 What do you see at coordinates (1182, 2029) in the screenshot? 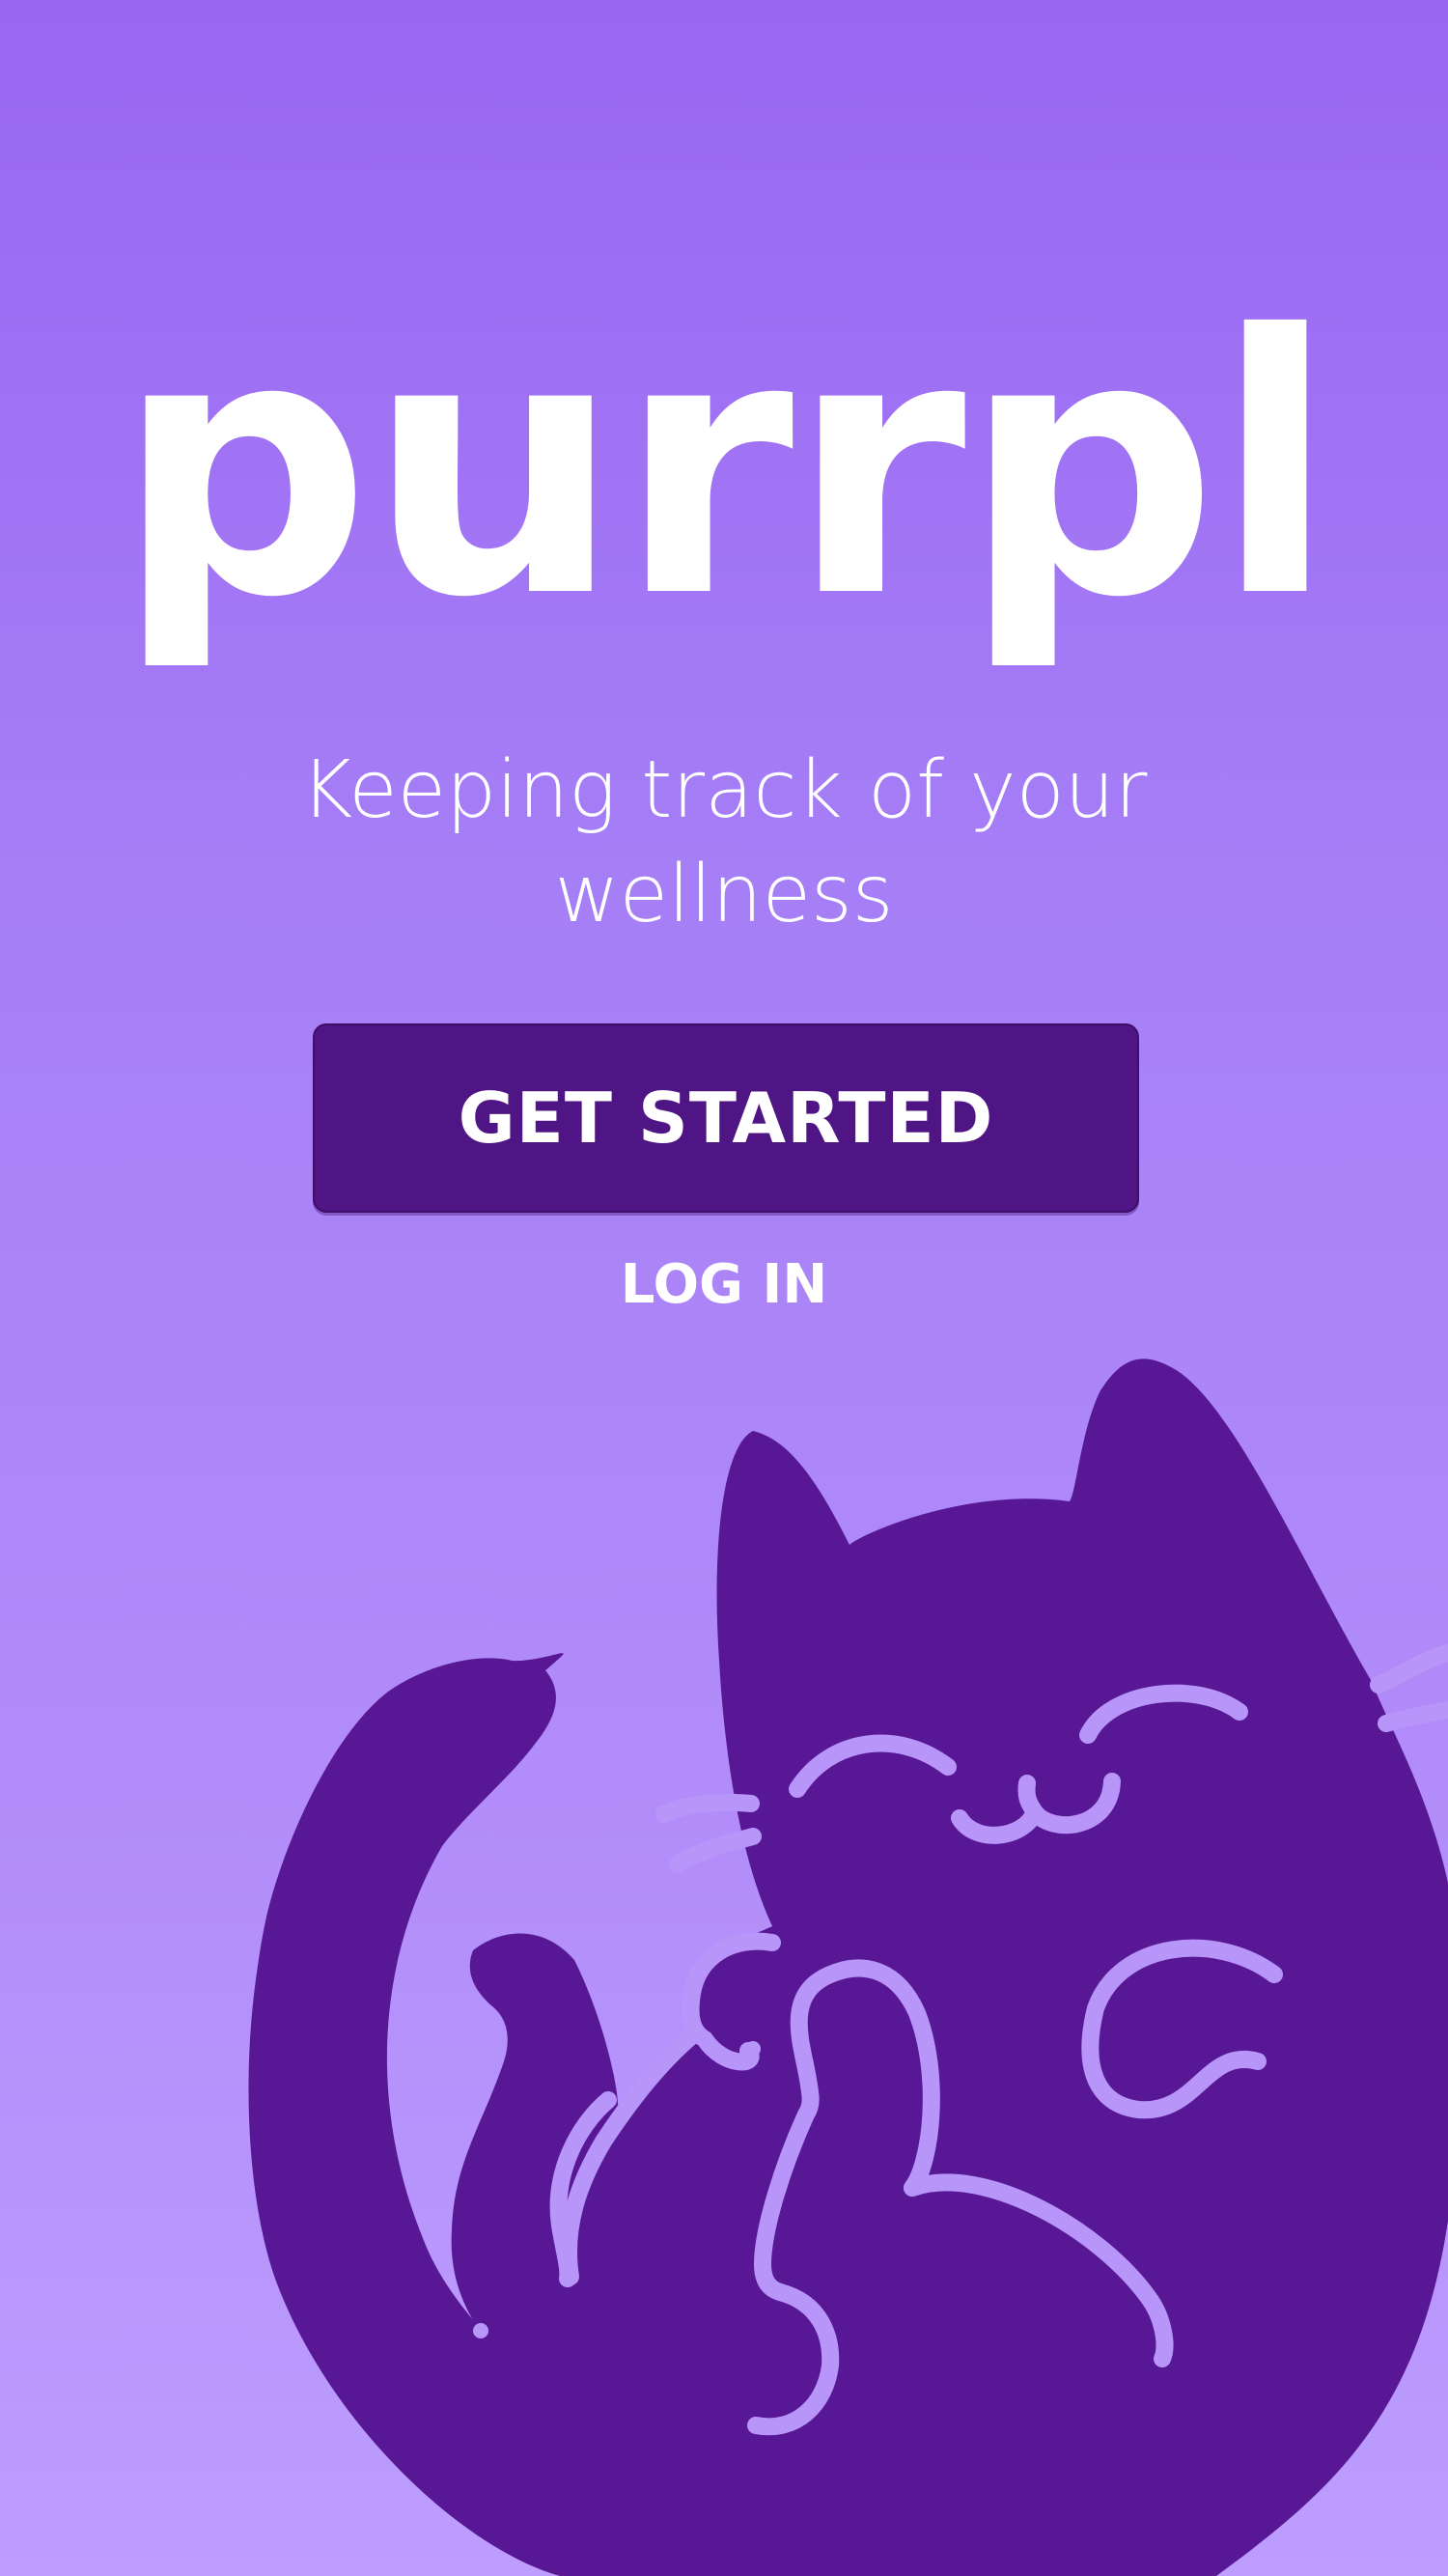
I see `cat-belly-curl` at bounding box center [1182, 2029].